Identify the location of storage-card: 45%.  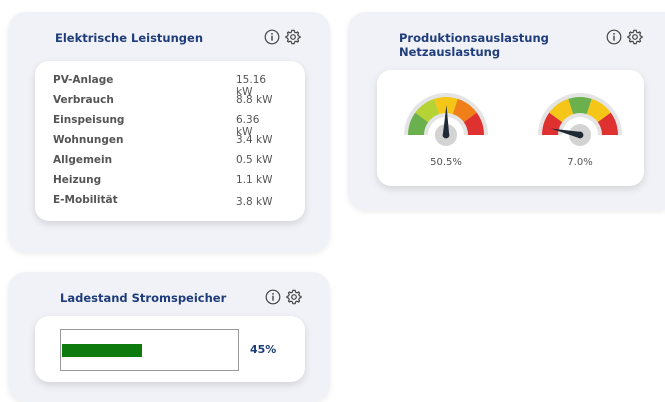
(170, 349).